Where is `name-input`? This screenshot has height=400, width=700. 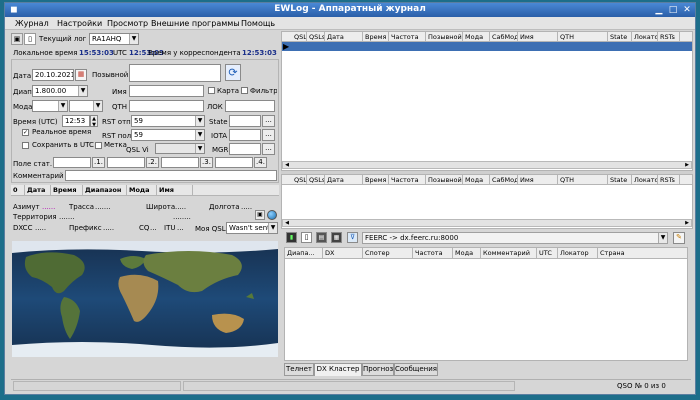
name-input is located at coordinates (166, 91).